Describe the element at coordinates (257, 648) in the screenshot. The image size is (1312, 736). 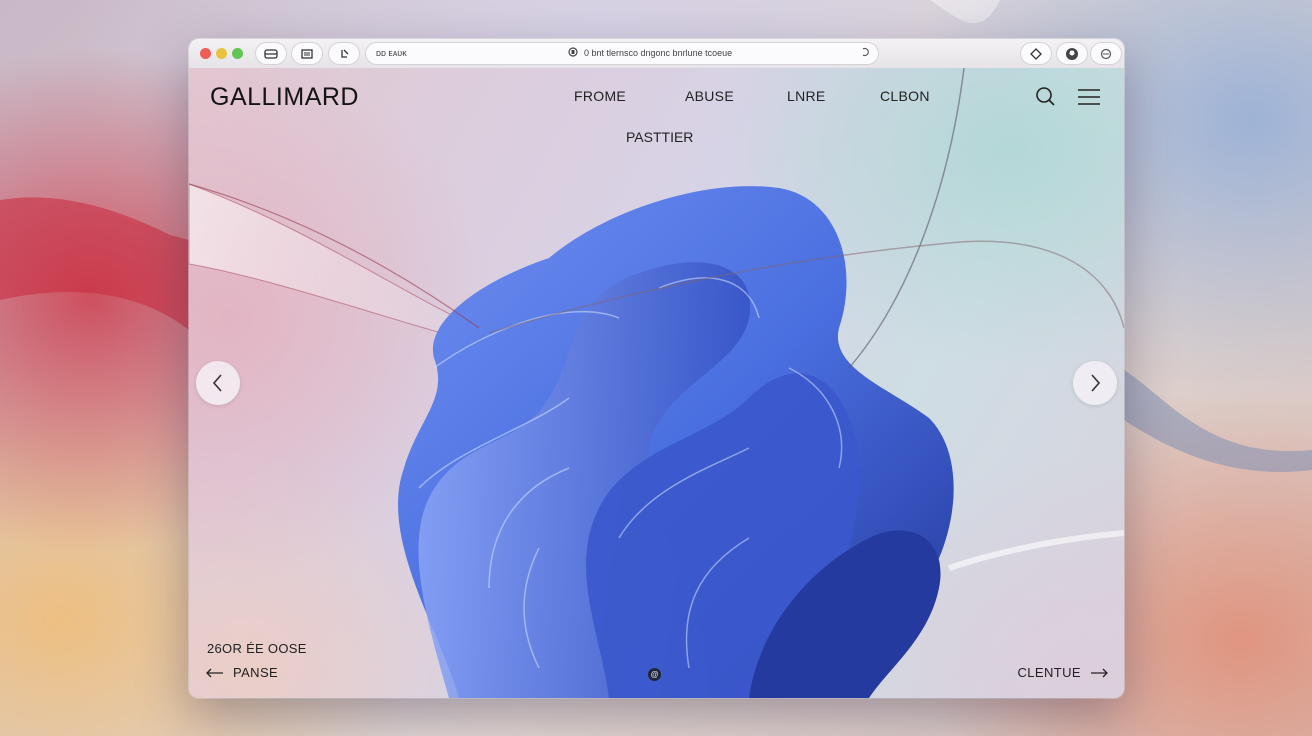
I see `slide-caption: 26OR ÉE OOSE` at that location.